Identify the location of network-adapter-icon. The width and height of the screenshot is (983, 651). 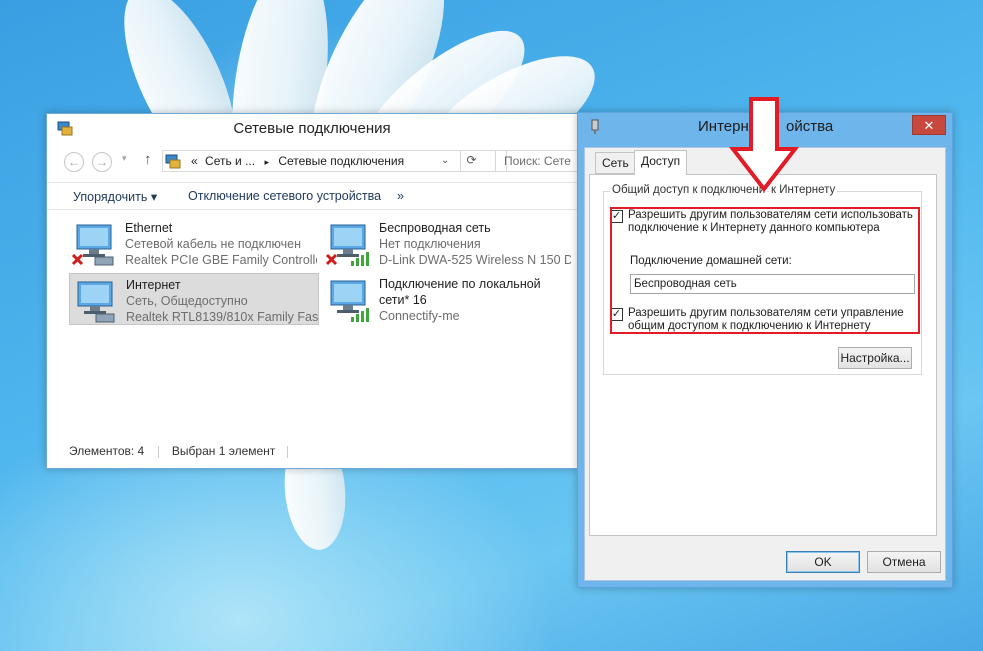
(595, 126).